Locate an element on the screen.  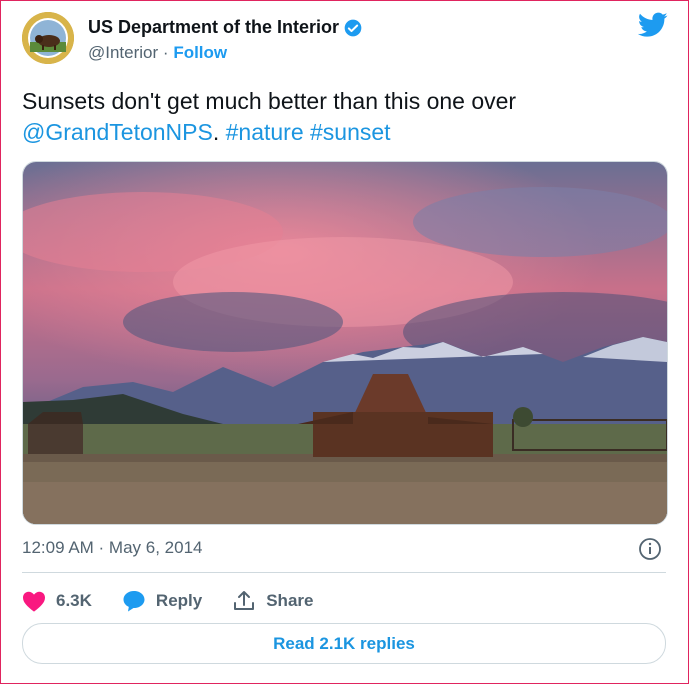
hashtag-nature-link: #nature is located at coordinates (265, 132).